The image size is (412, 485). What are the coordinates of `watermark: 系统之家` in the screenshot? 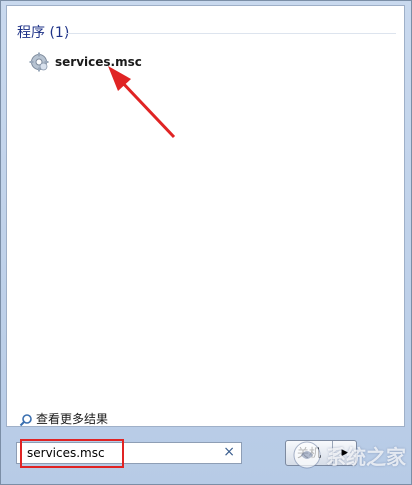 It's located at (349, 455).